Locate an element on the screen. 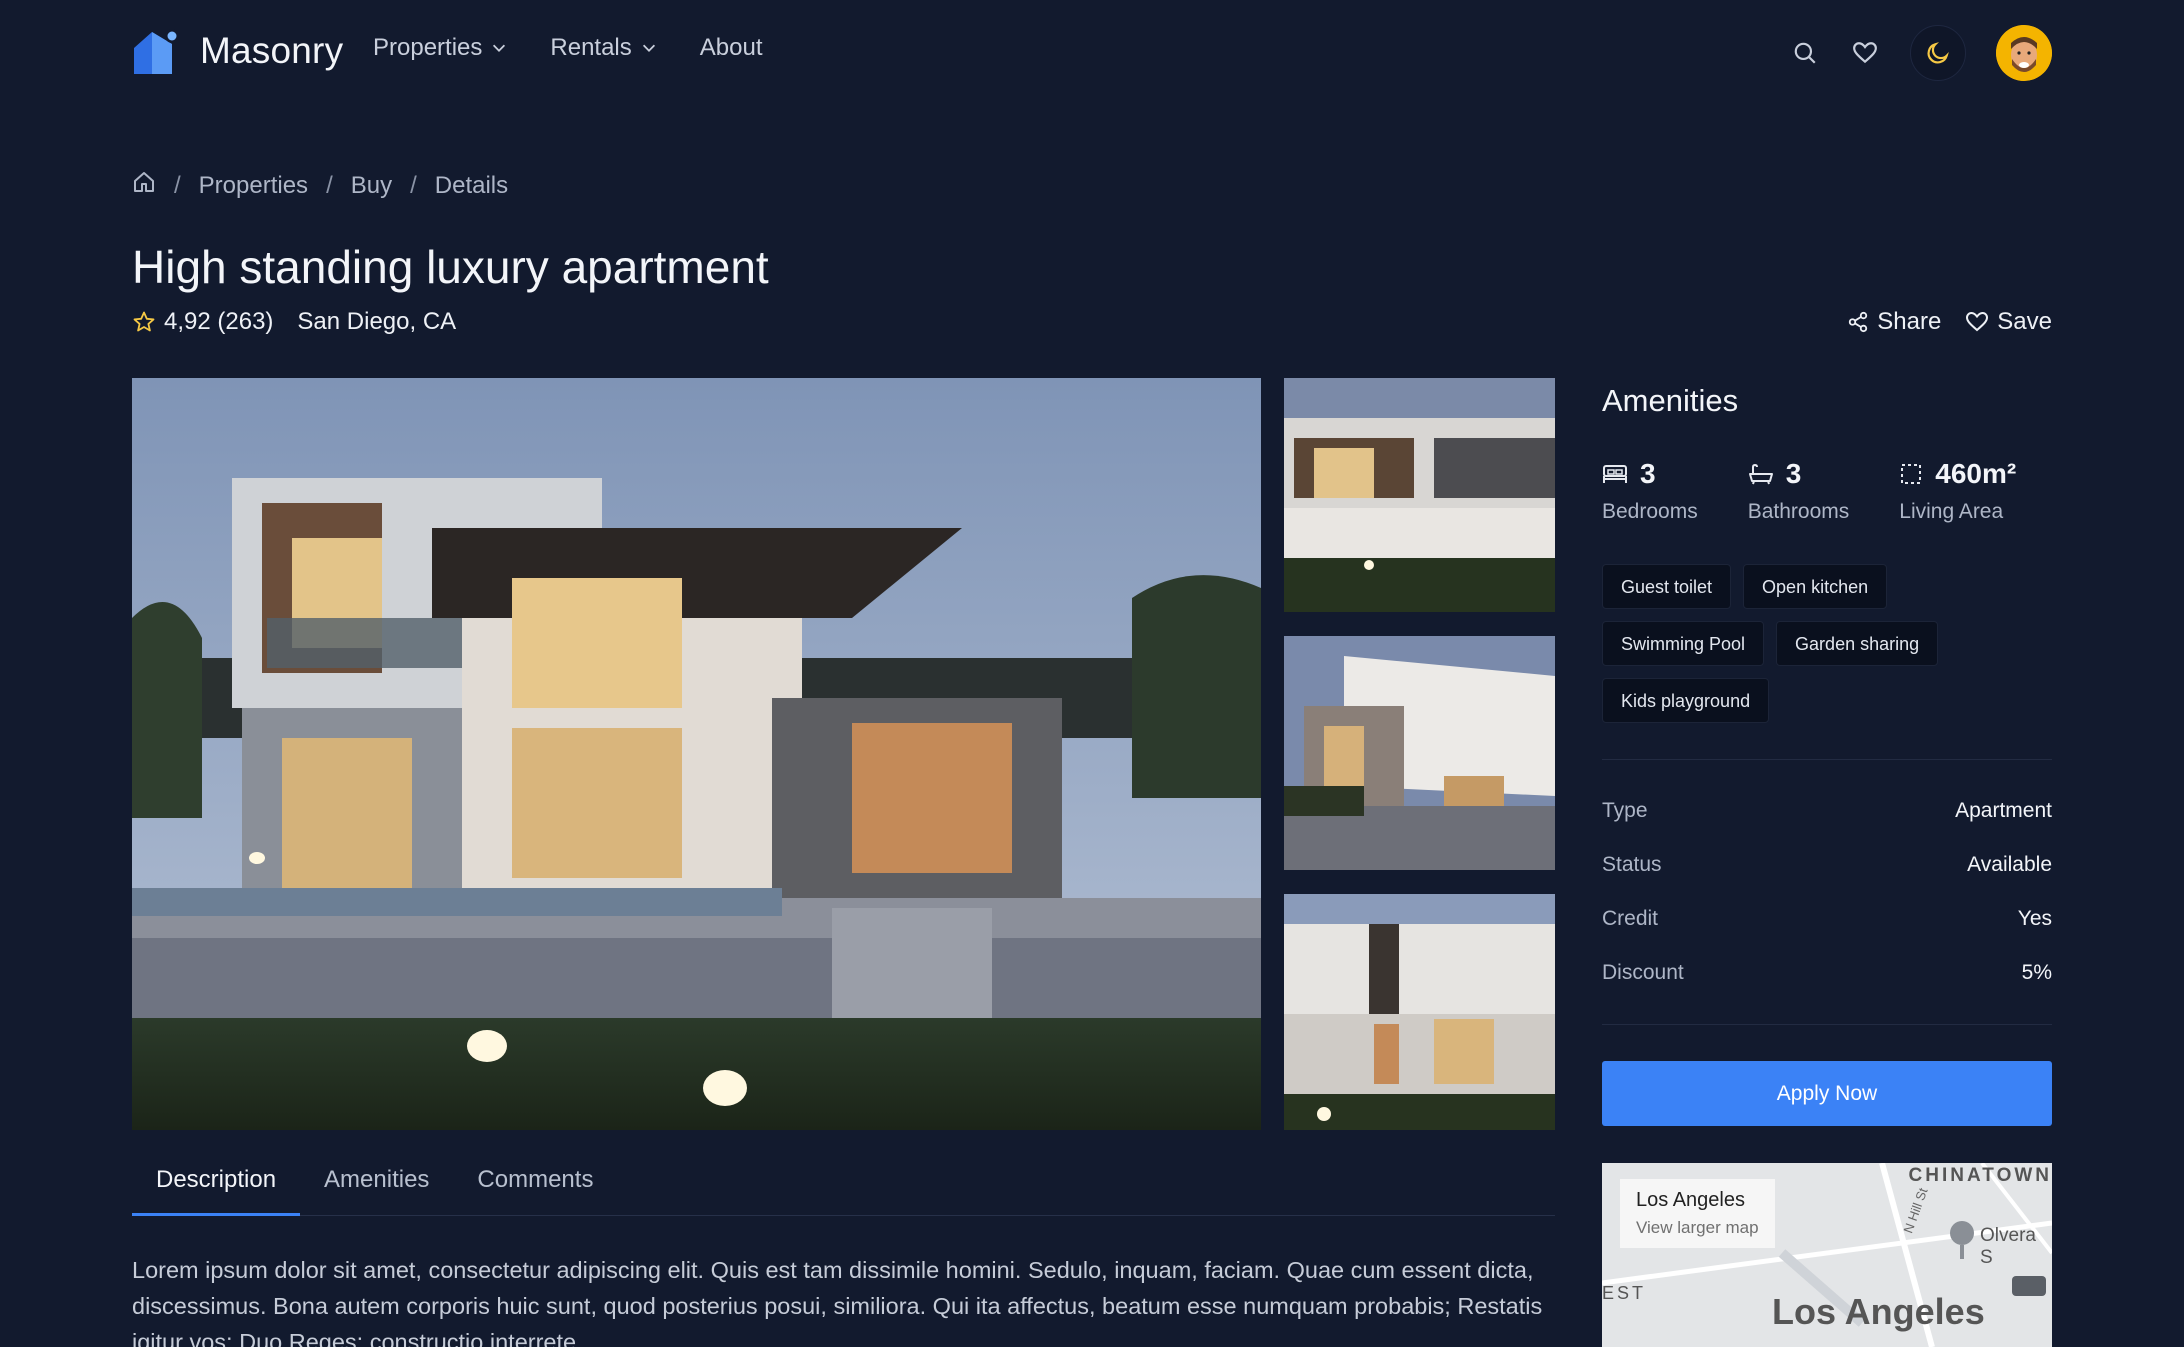  breadcrumb-buy: Buy is located at coordinates (371, 186).